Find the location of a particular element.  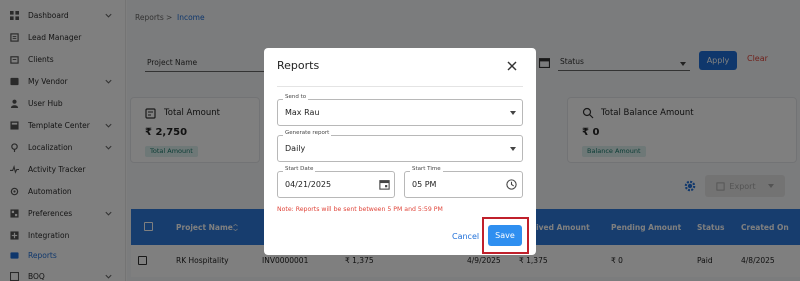

cancel-button: Cancel is located at coordinates (465, 236).